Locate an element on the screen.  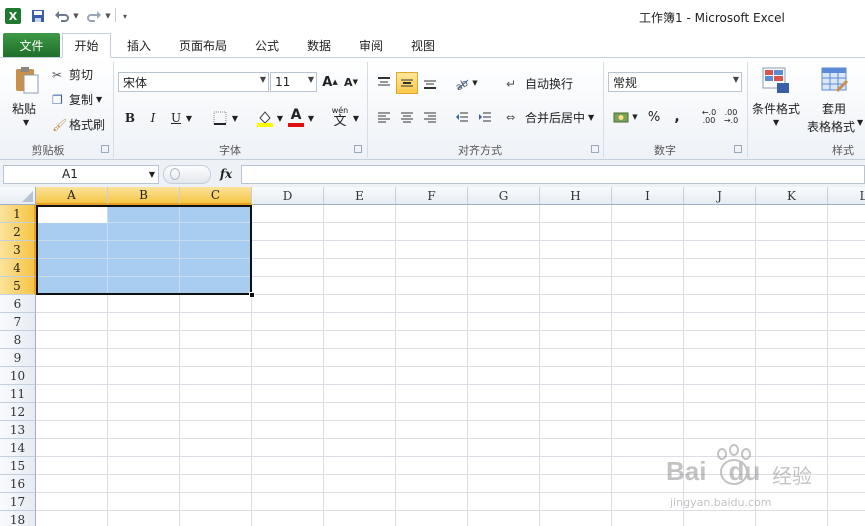
row-header-2: 2 is located at coordinates (18, 232).